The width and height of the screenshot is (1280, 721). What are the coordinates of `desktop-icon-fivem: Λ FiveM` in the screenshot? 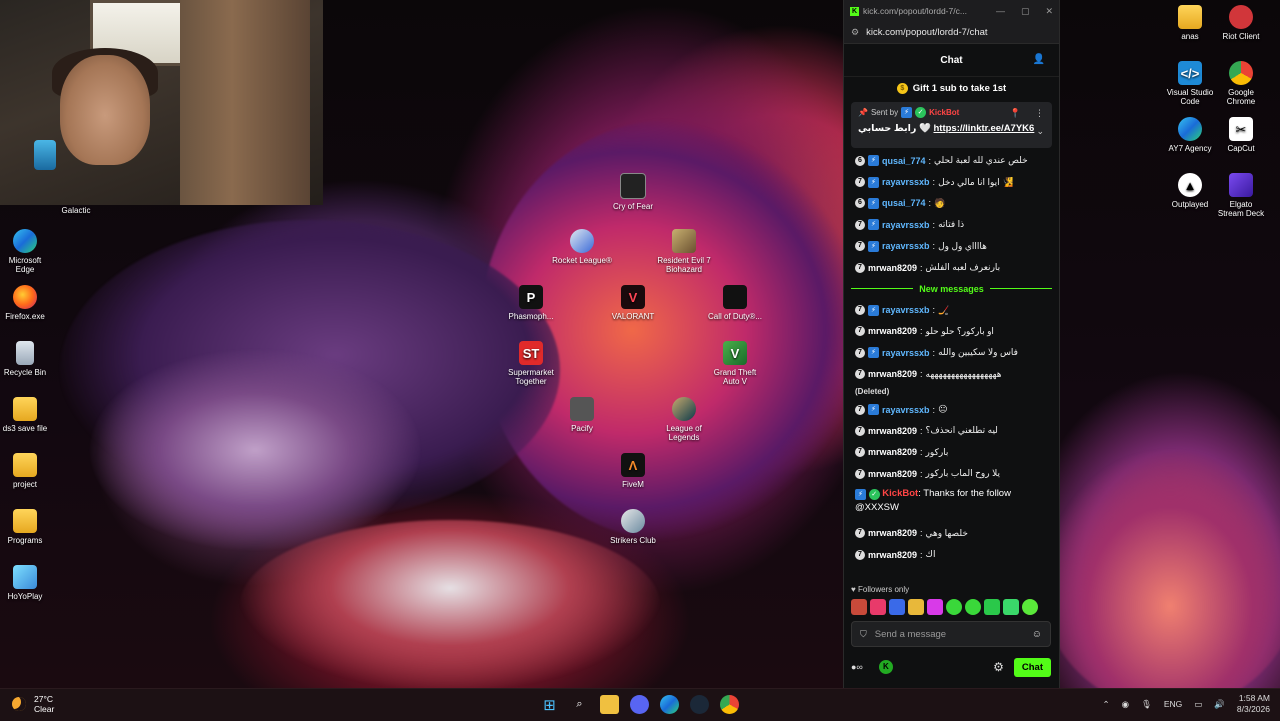 It's located at (633, 471).